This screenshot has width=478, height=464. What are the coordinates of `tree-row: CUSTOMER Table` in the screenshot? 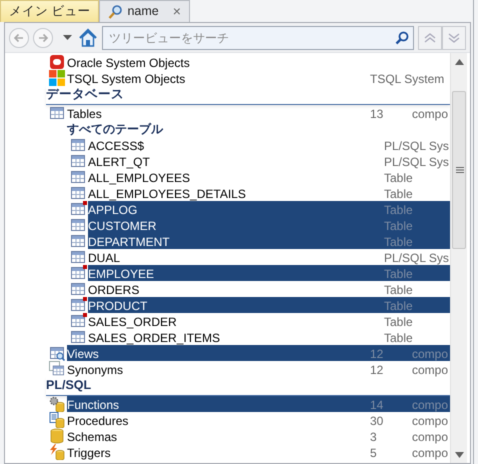 It's located at (269, 225).